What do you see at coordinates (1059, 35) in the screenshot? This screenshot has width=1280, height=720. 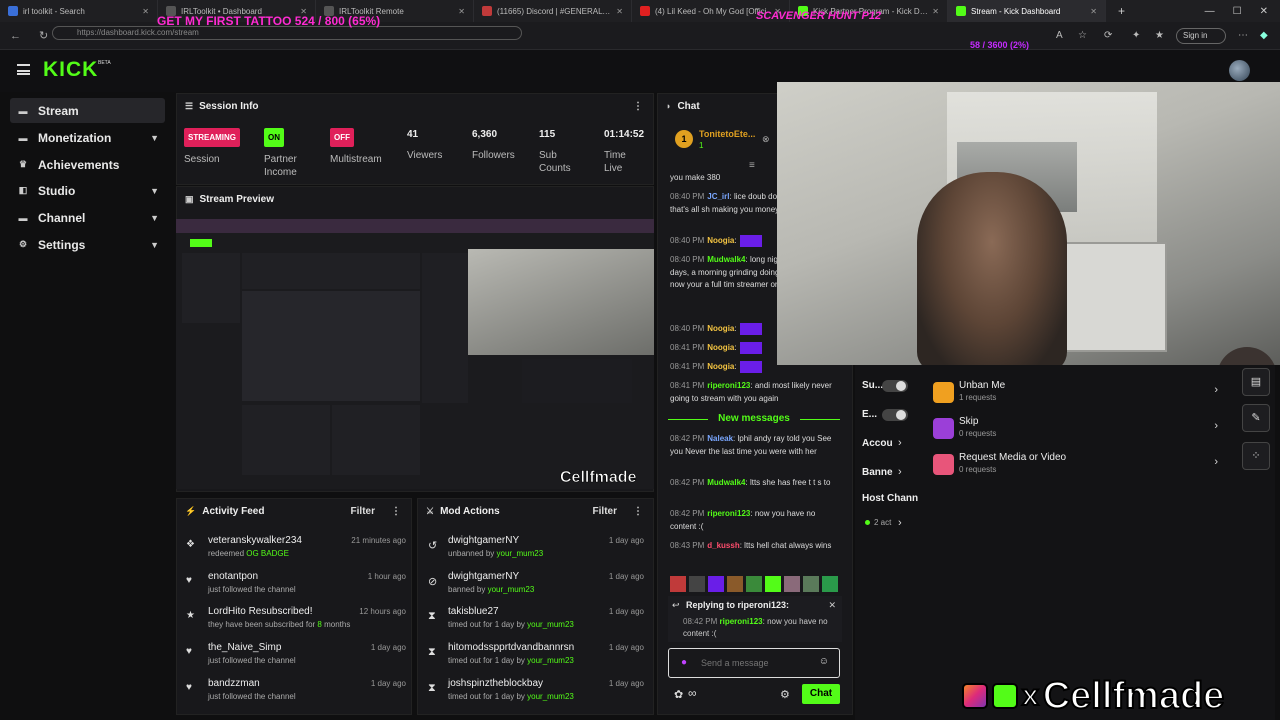 I see `read-aloud-icon: A` at bounding box center [1059, 35].